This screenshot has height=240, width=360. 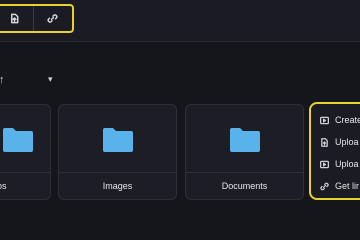 I want to click on copy-link-button, so click(x=51, y=18).